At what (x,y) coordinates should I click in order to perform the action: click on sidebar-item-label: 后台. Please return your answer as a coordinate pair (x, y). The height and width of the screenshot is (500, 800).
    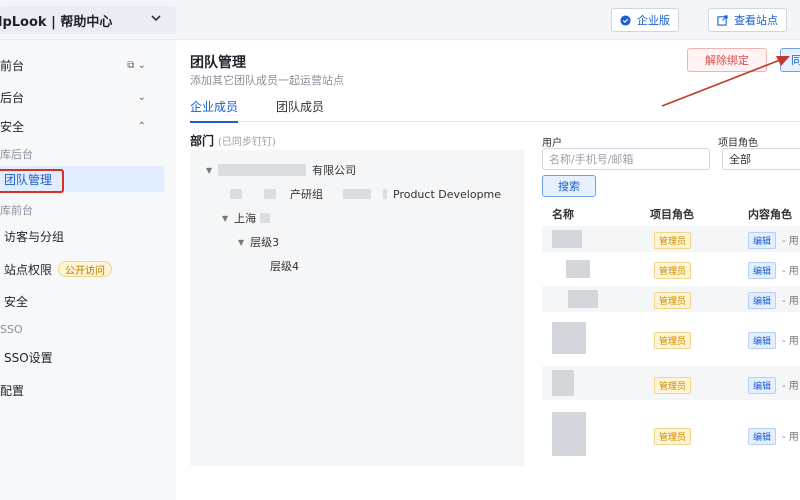
    Looking at the image, I should click on (12, 97).